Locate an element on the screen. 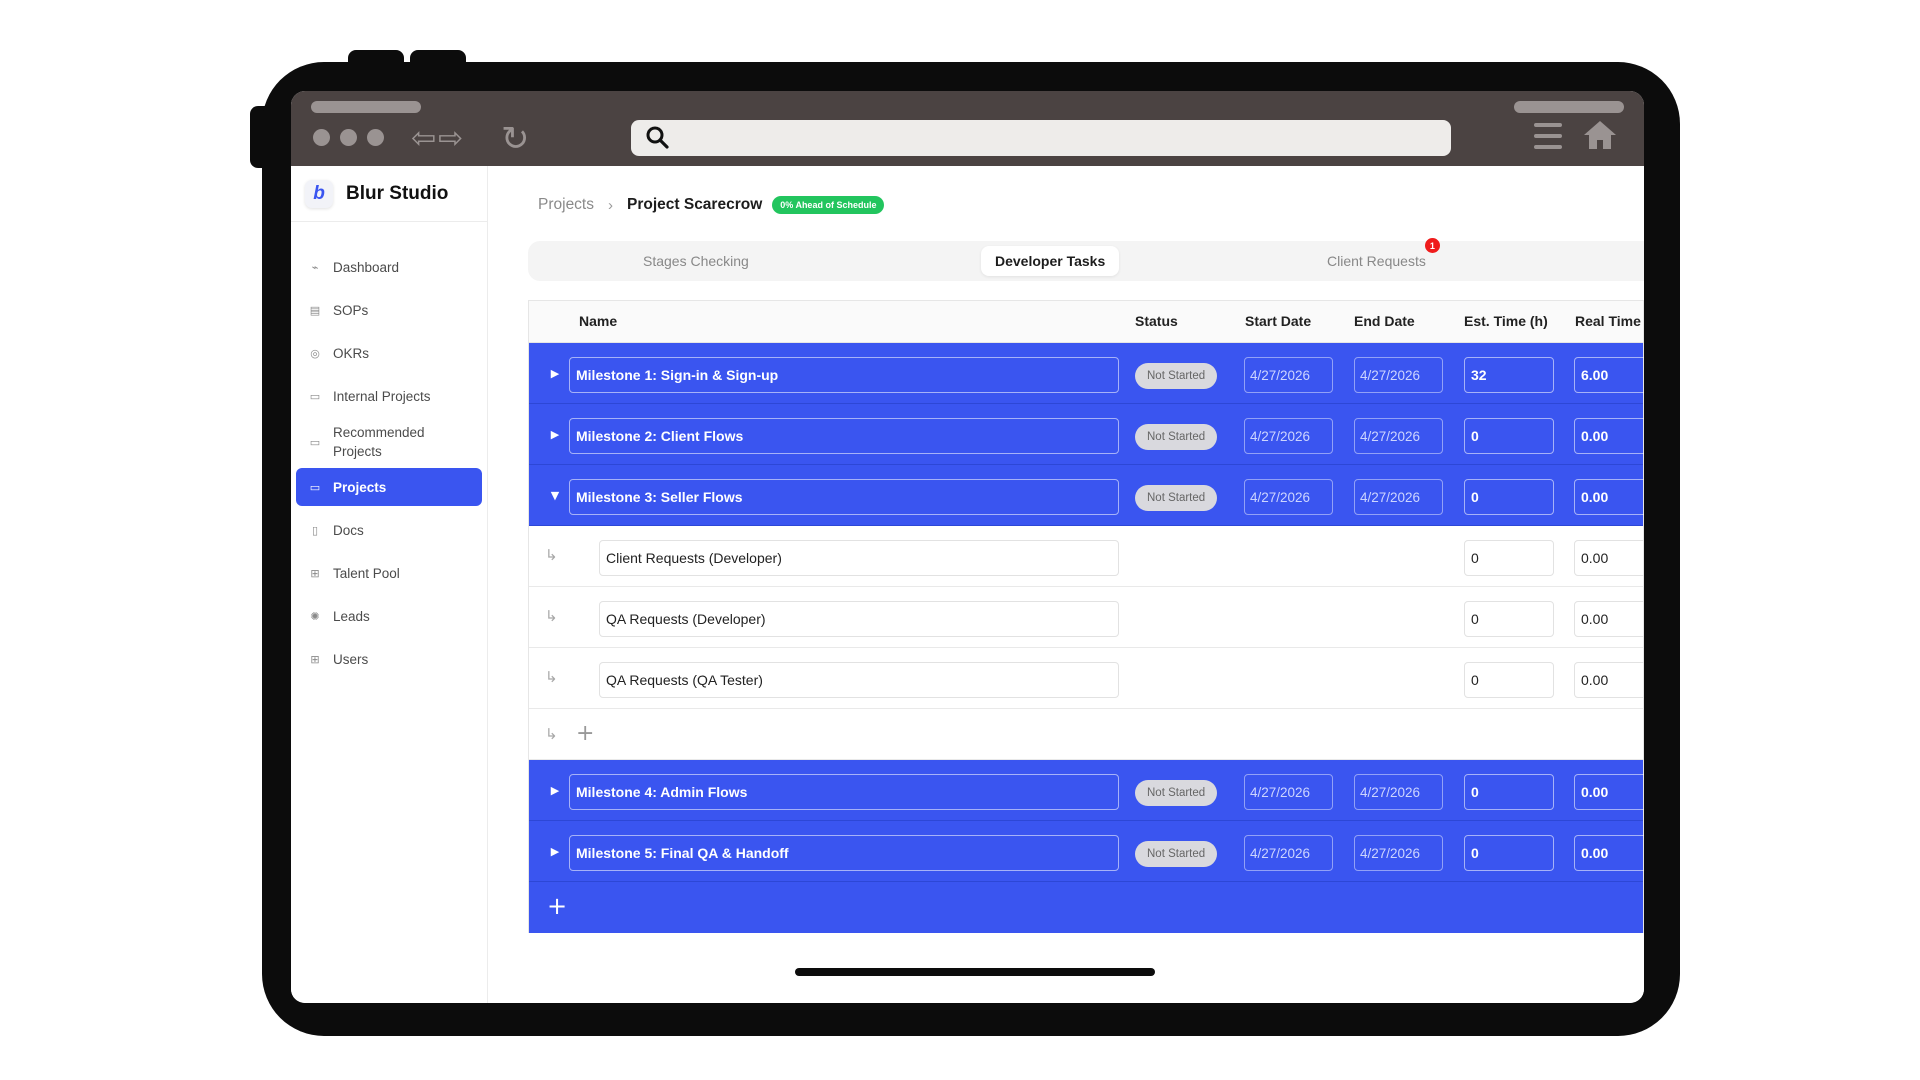 The height and width of the screenshot is (1080, 1920). real-time-input: 6.00 is located at coordinates (1609, 375).